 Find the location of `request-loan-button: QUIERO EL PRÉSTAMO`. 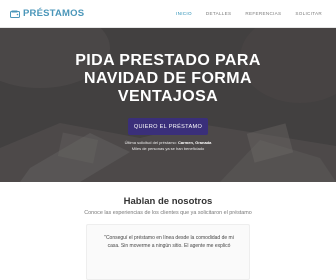

request-loan-button: QUIERO EL PRÉSTAMO is located at coordinates (168, 126).